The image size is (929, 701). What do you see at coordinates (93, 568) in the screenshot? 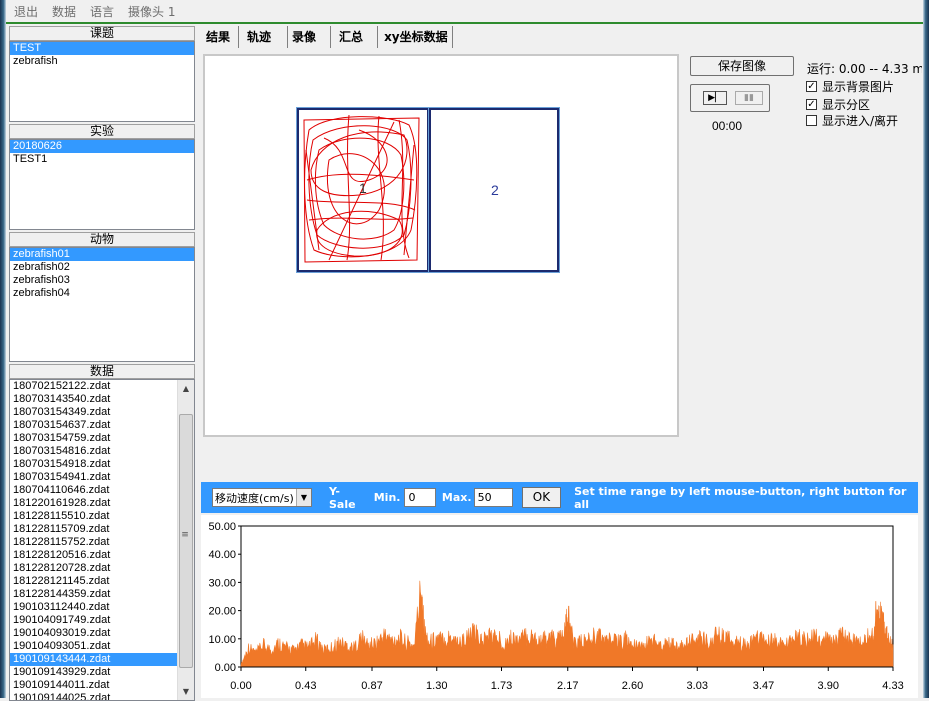
I see `data-file-item: 181228120728.zdat` at bounding box center [93, 568].